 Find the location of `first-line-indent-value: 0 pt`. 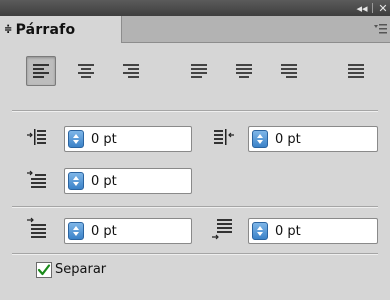

first-line-indent-value: 0 pt is located at coordinates (104, 181).